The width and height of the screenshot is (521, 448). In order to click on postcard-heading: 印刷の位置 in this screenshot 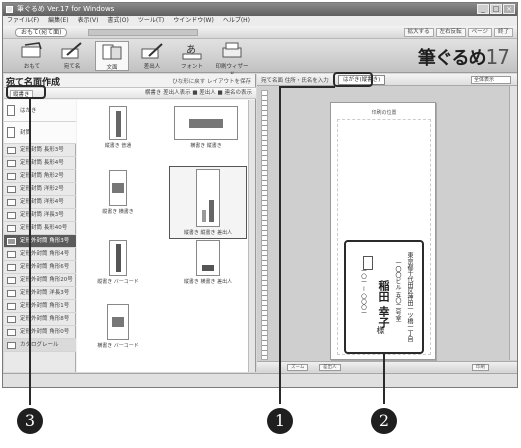, I will do `click(384, 113)`.